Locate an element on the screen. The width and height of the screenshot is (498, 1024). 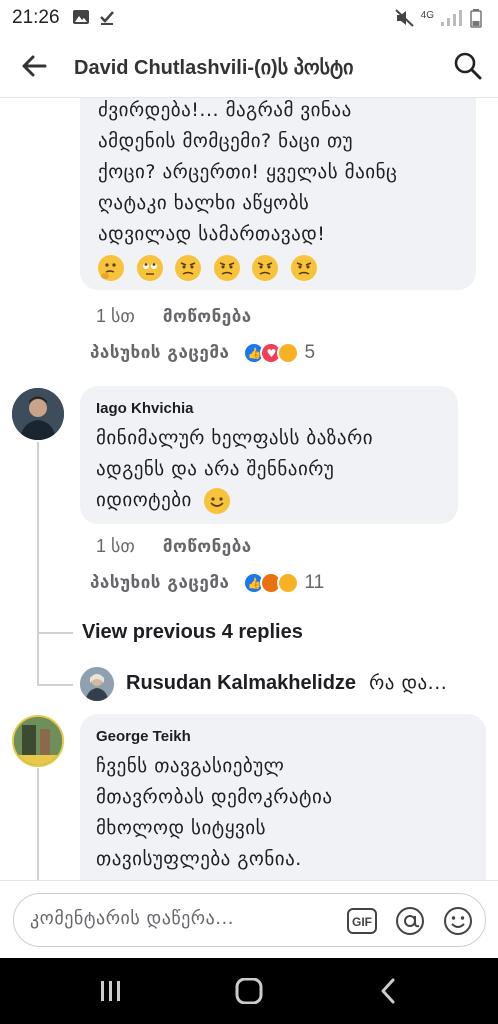
smiling-face-icon is located at coordinates (217, 500).